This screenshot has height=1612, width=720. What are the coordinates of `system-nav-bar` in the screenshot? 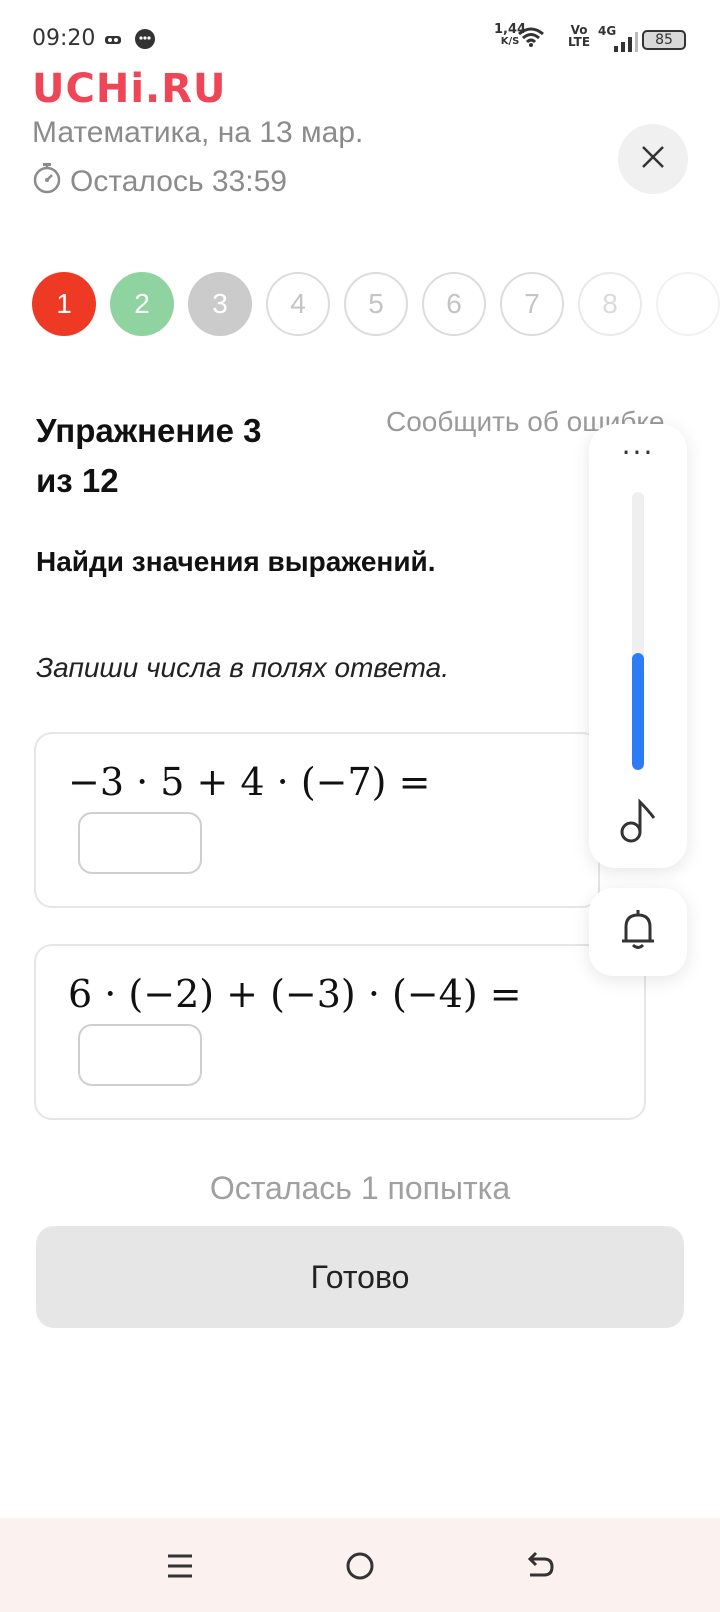 It's located at (360, 1565).